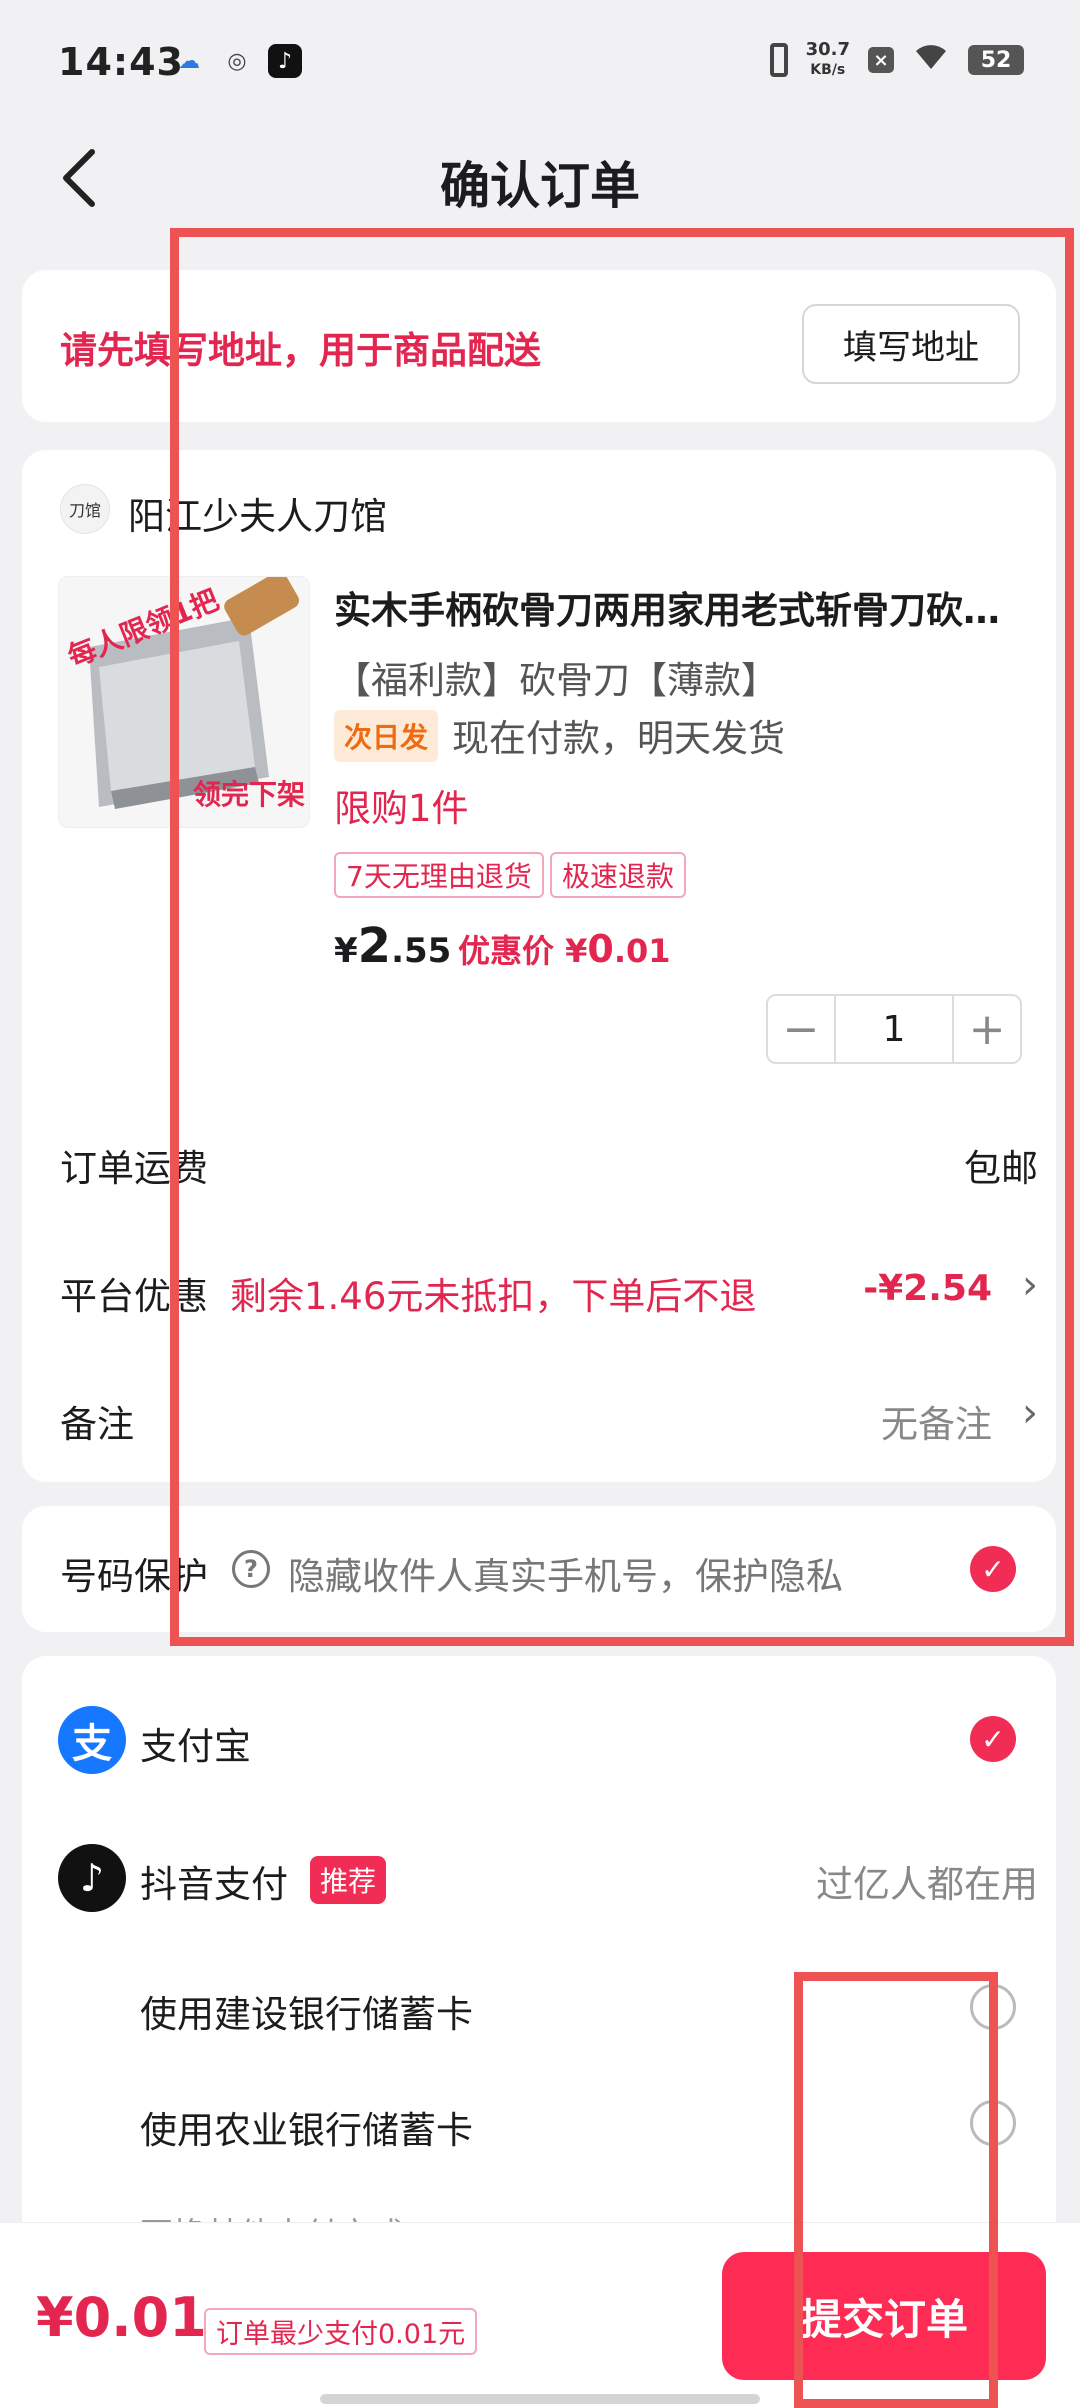 The height and width of the screenshot is (2408, 1080). Describe the element at coordinates (896, 60) in the screenshot. I see `status-right-icons: 30.7 KB/s × 52` at that location.